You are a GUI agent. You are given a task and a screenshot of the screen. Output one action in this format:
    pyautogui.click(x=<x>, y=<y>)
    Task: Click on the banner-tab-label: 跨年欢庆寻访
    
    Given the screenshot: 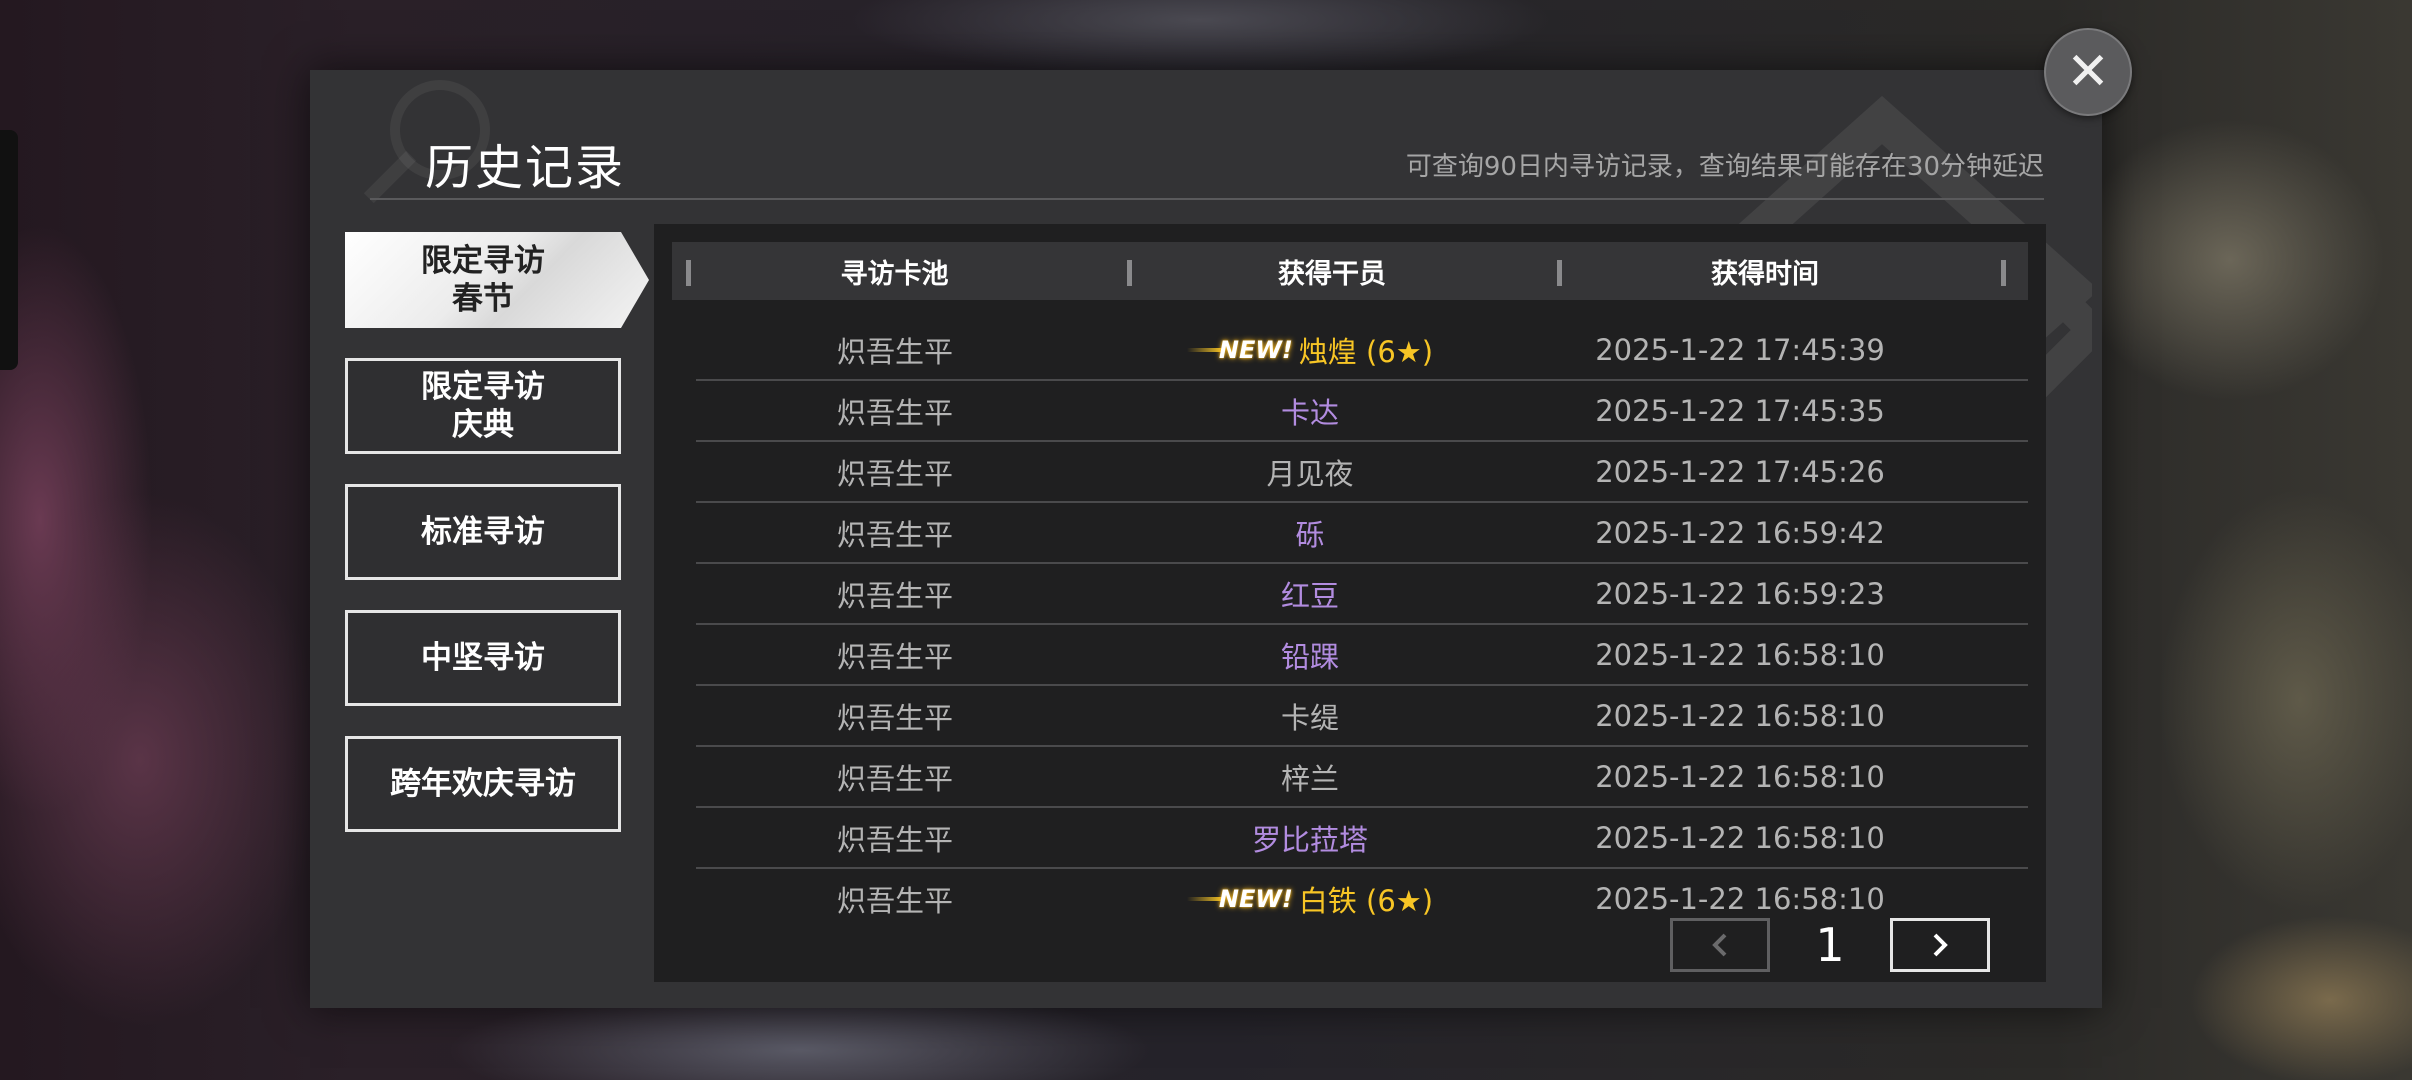 What is the action you would take?
    pyautogui.click(x=483, y=784)
    